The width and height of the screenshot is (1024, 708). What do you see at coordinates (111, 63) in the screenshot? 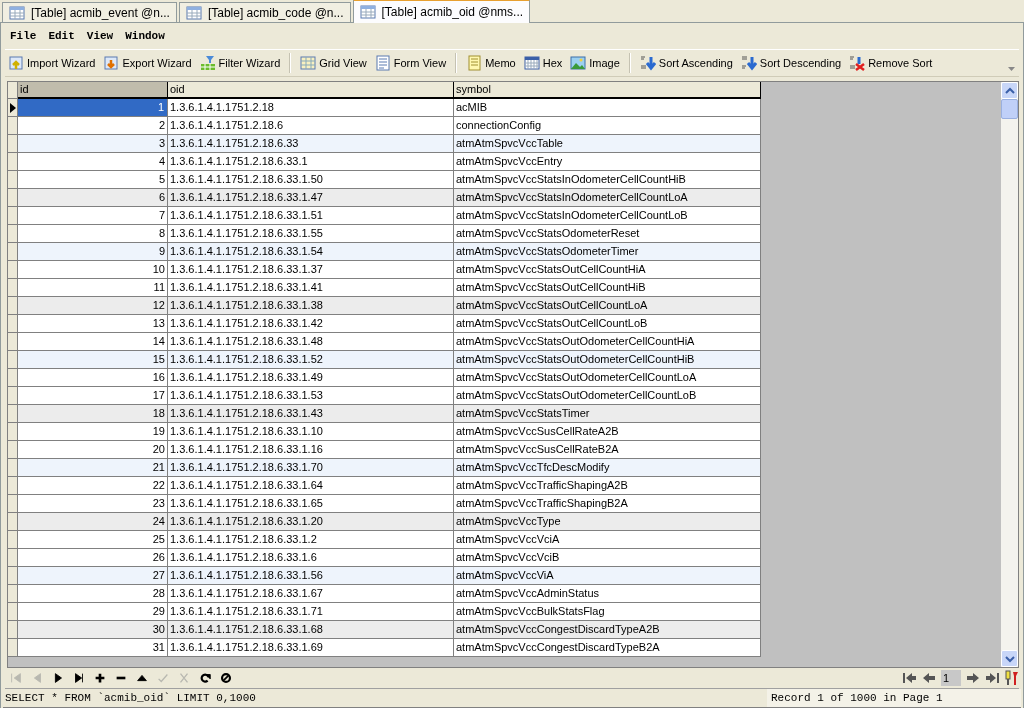
I see `export-icon` at bounding box center [111, 63].